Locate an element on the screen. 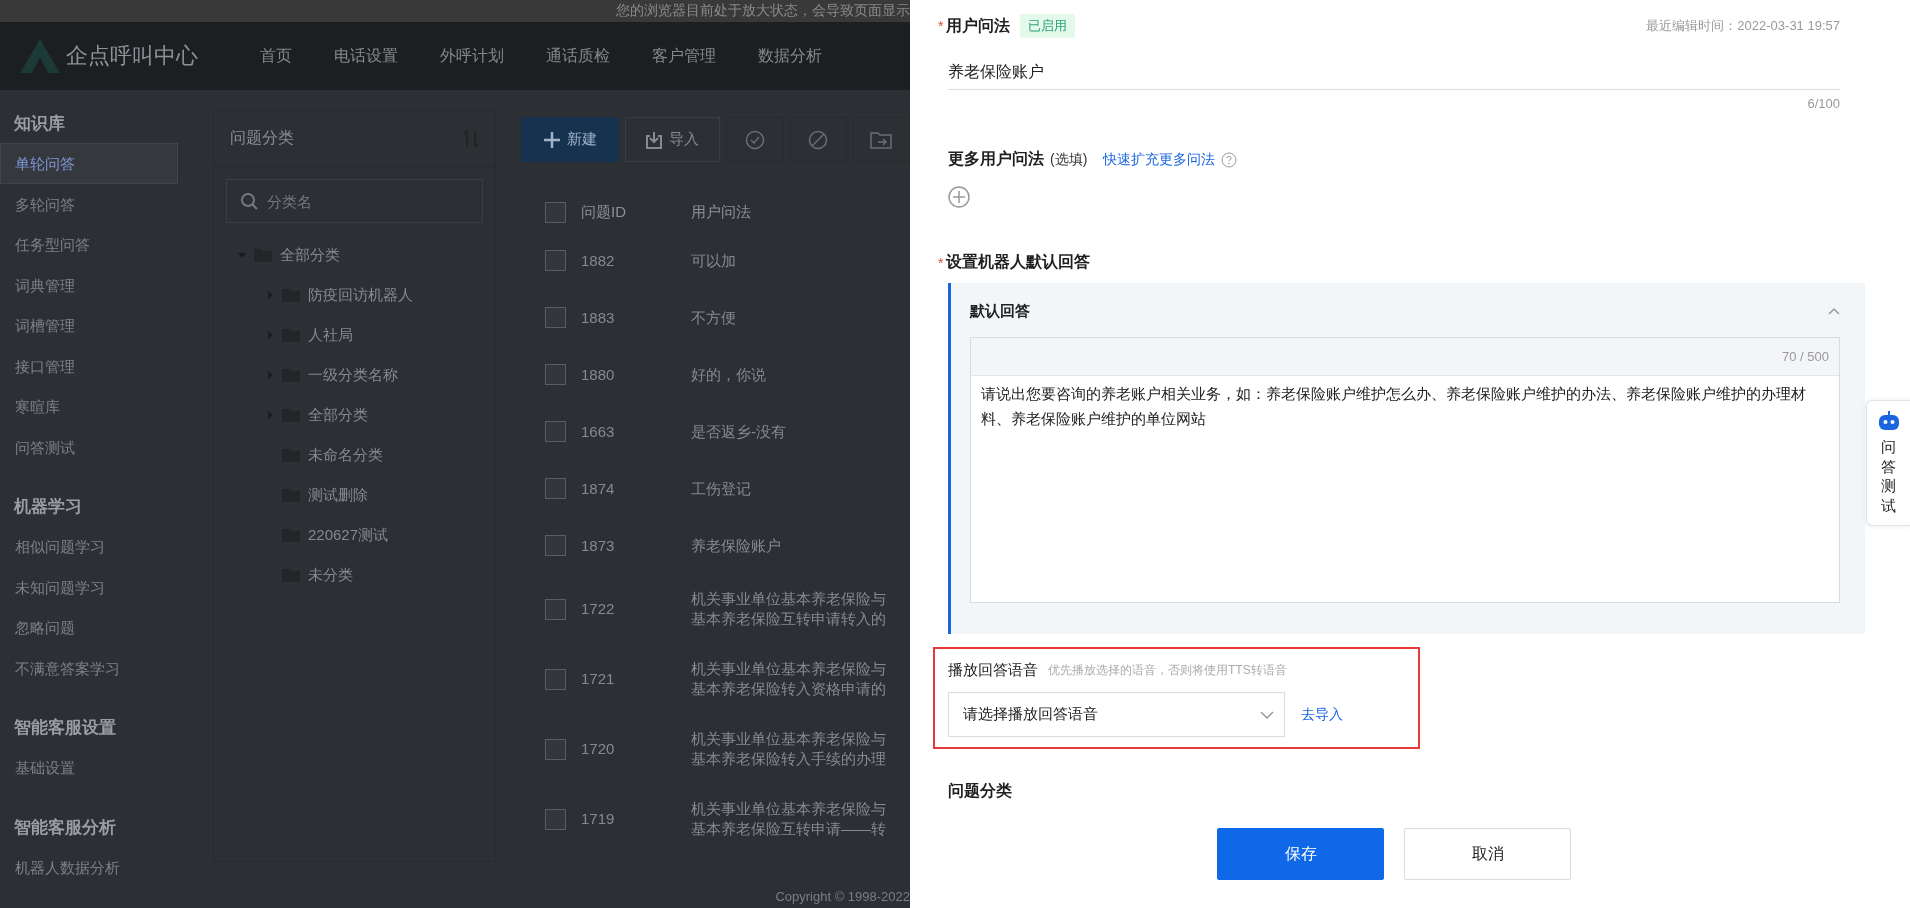 The image size is (1910, 908). table-cell-text: 可以加 is located at coordinates (714, 260).